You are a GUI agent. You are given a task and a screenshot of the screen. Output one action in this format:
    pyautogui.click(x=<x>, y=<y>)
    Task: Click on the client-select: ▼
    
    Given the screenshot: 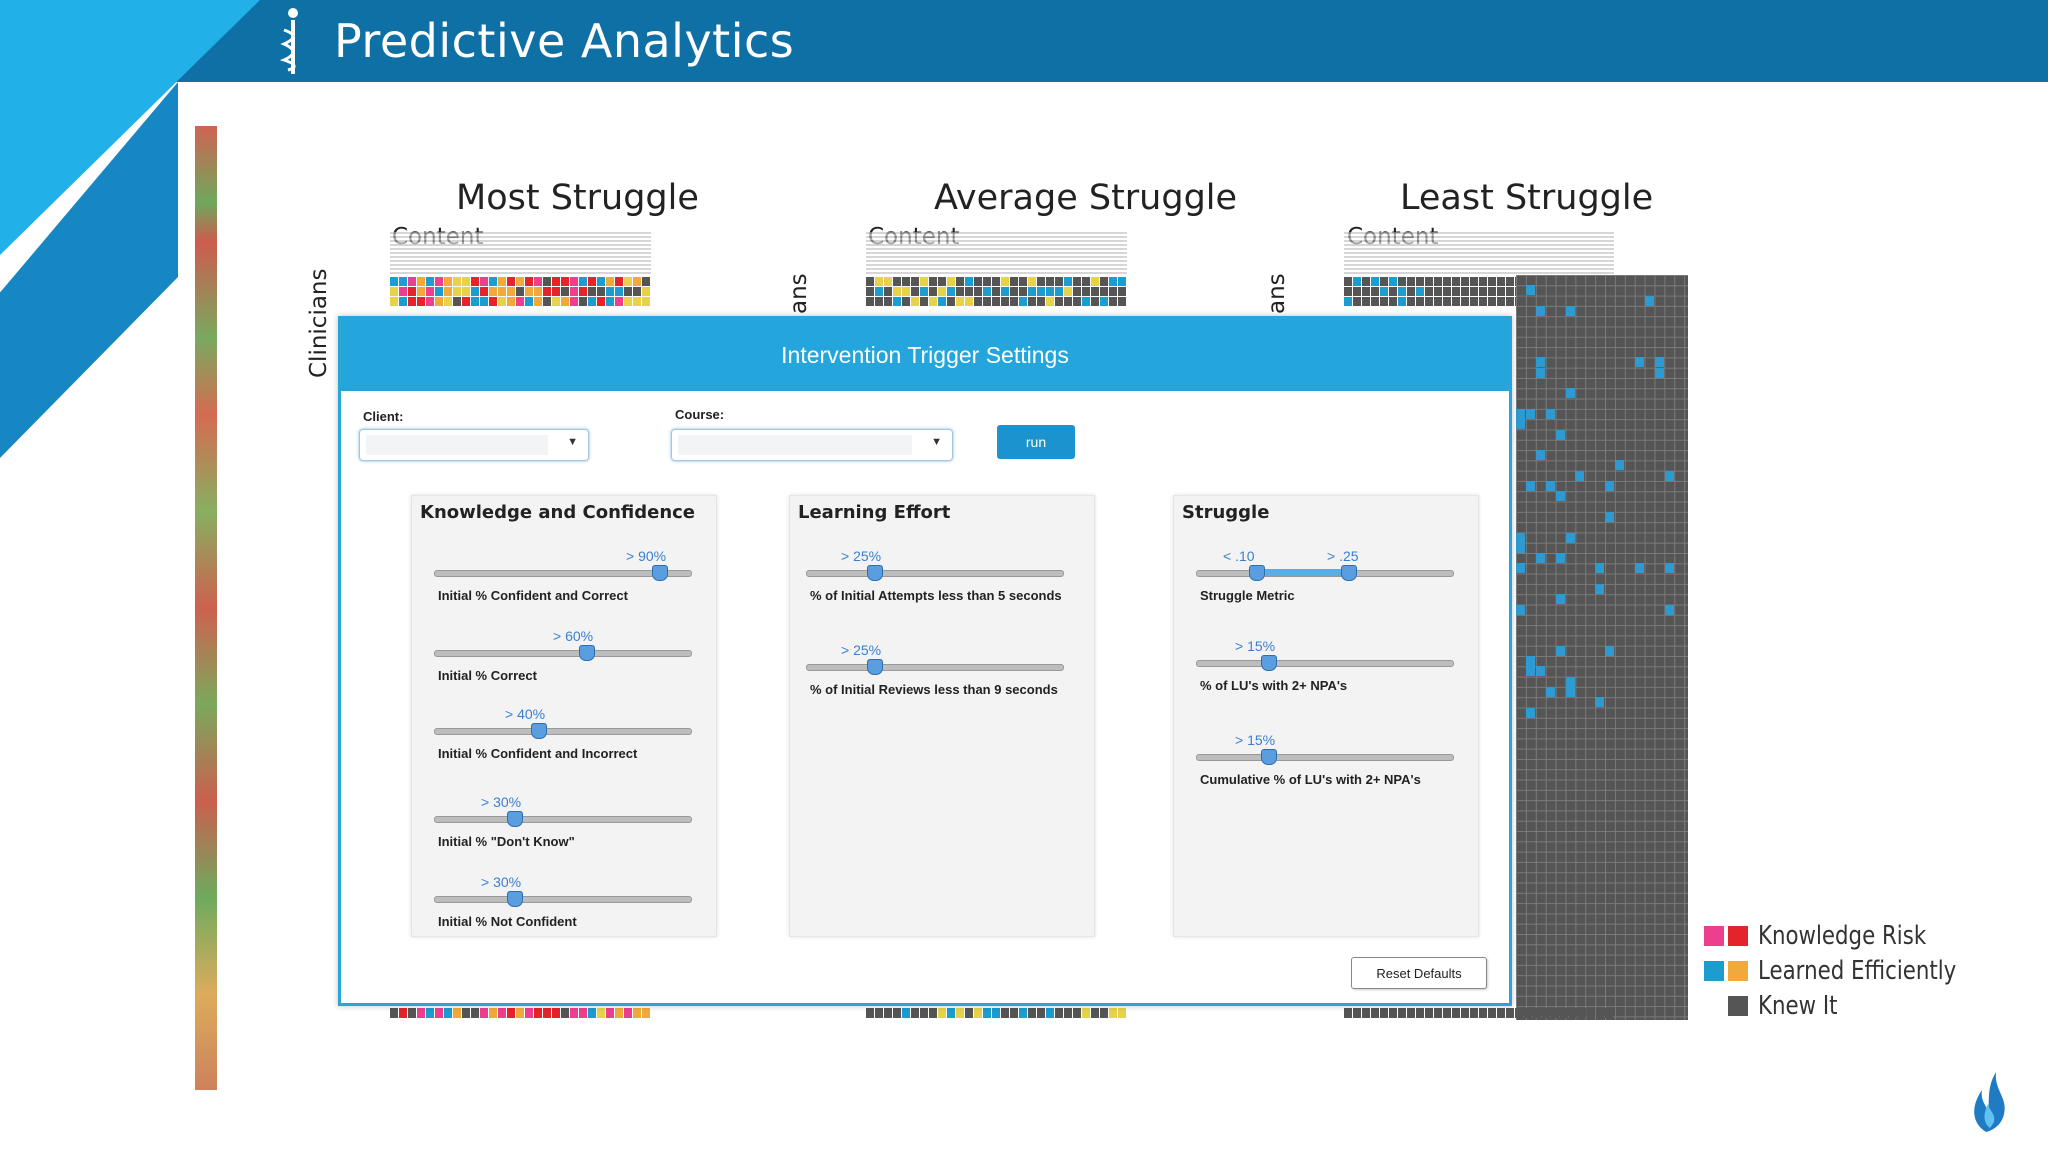 What is the action you would take?
    pyautogui.click(x=474, y=445)
    